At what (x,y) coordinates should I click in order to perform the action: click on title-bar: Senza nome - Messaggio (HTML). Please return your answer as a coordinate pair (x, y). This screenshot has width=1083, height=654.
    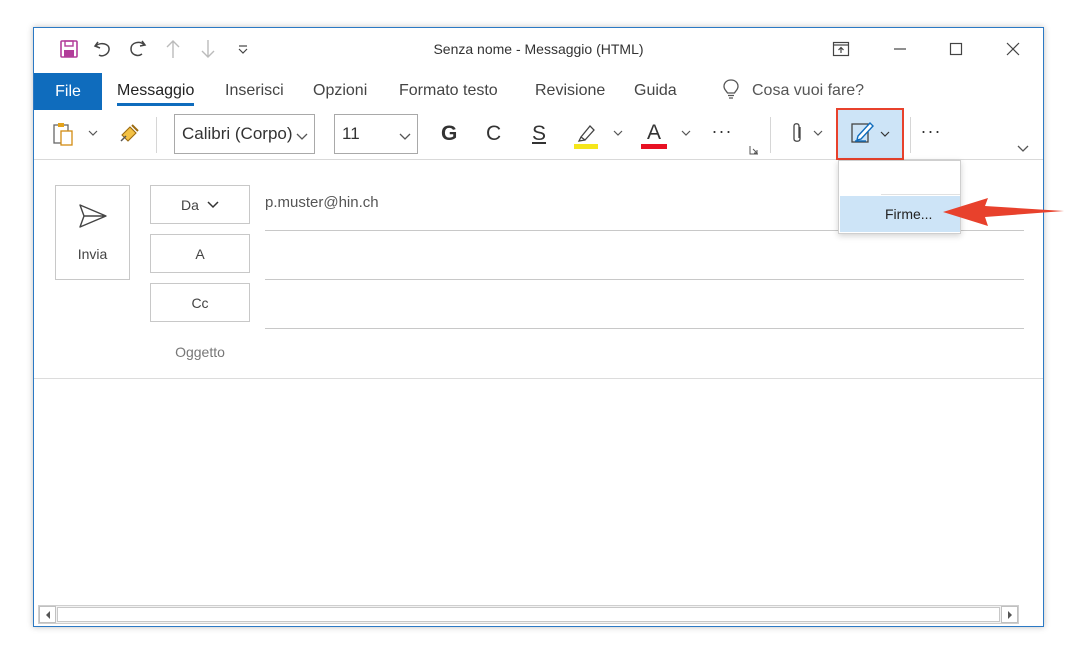
    Looking at the image, I should click on (538, 49).